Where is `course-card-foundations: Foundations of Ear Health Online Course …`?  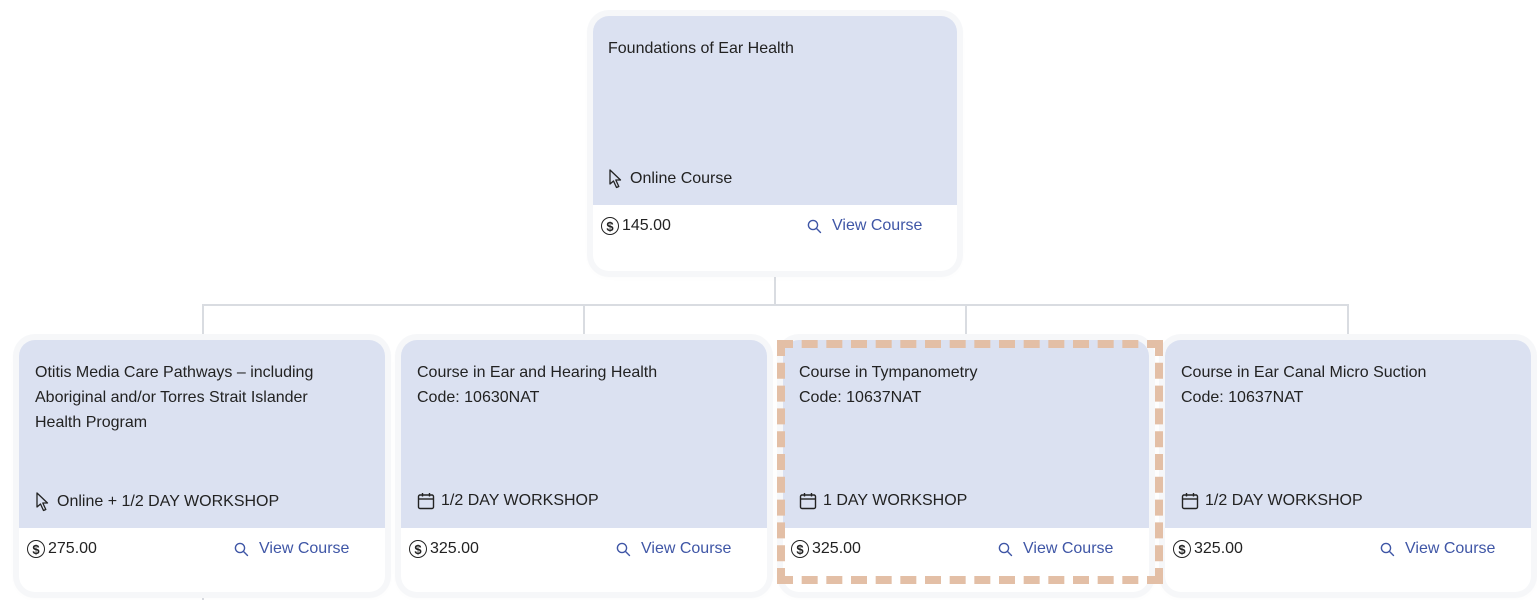
course-card-foundations: Foundations of Ear Health Online Course … is located at coordinates (775, 143).